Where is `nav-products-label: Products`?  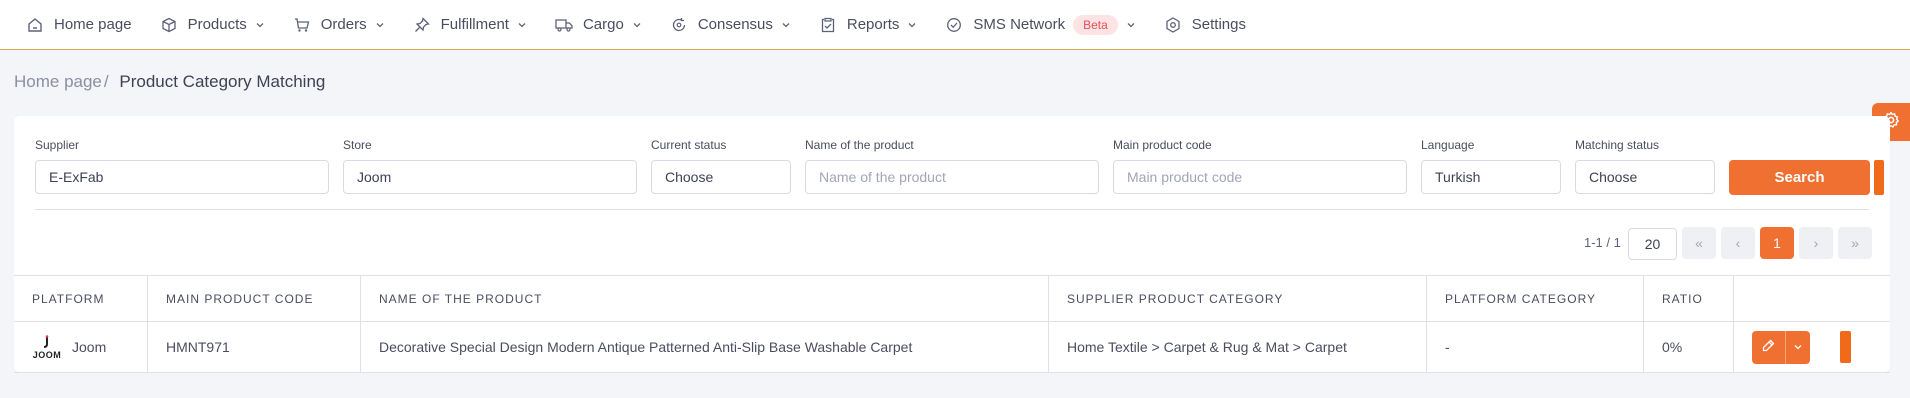
nav-products-label: Products is located at coordinates (217, 24).